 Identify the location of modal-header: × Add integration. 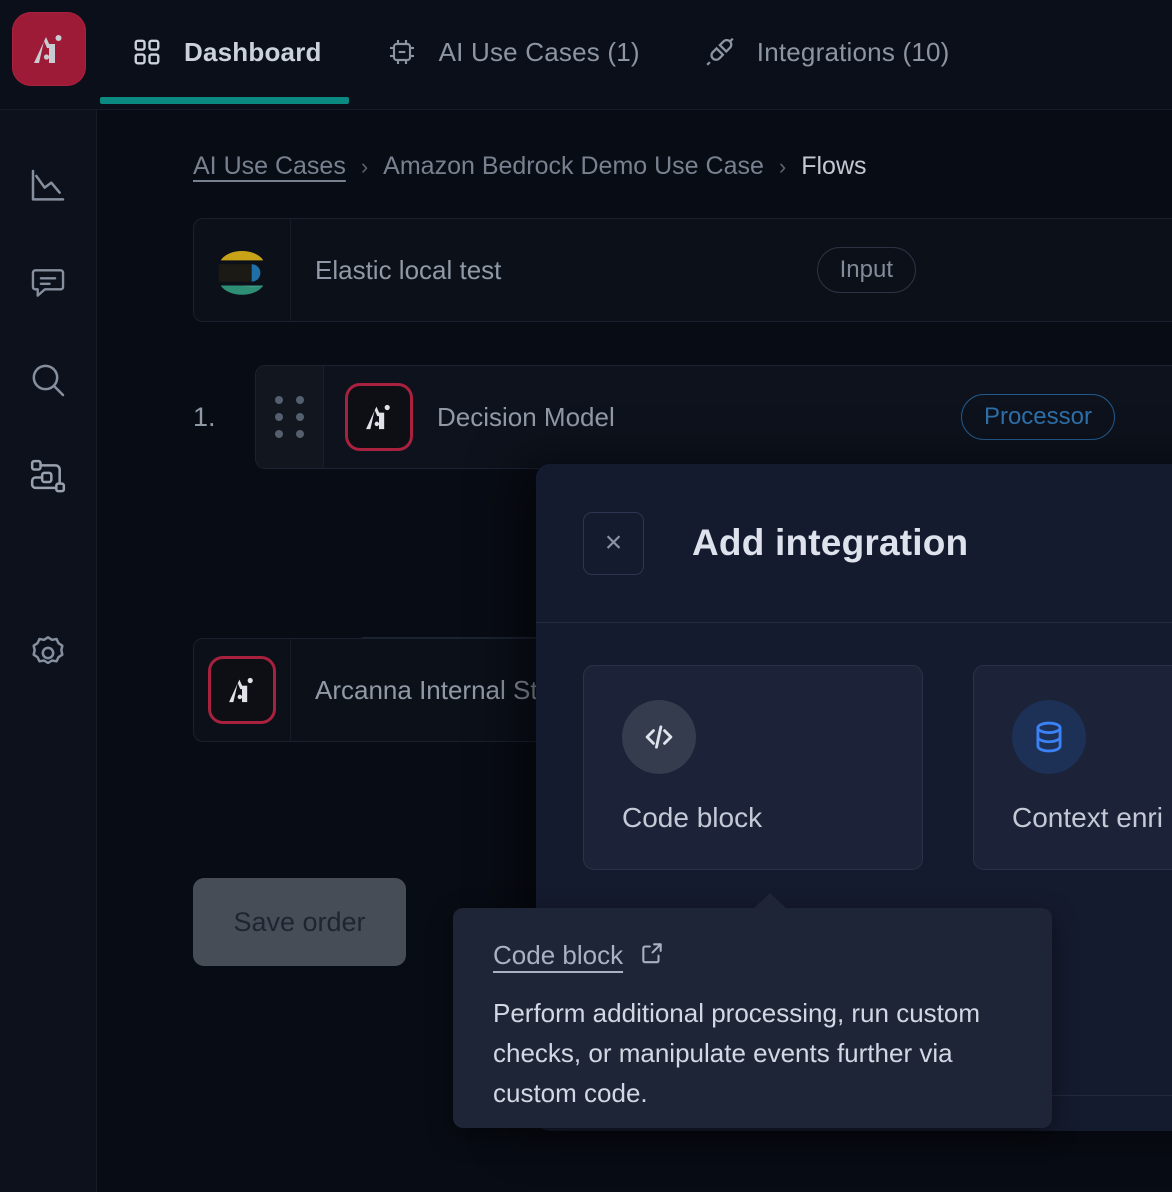
(854, 543).